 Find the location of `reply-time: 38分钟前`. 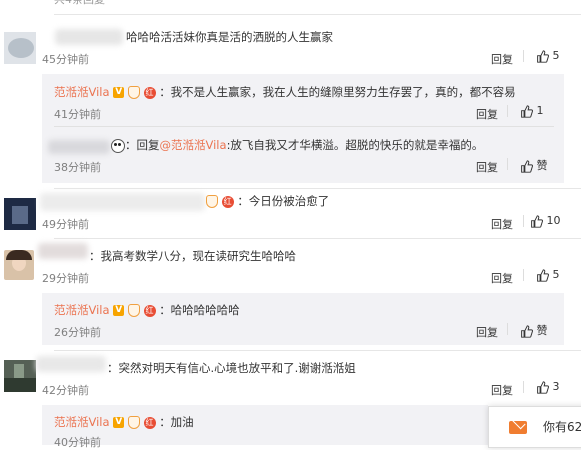

reply-time: 38分钟前 is located at coordinates (77, 167).